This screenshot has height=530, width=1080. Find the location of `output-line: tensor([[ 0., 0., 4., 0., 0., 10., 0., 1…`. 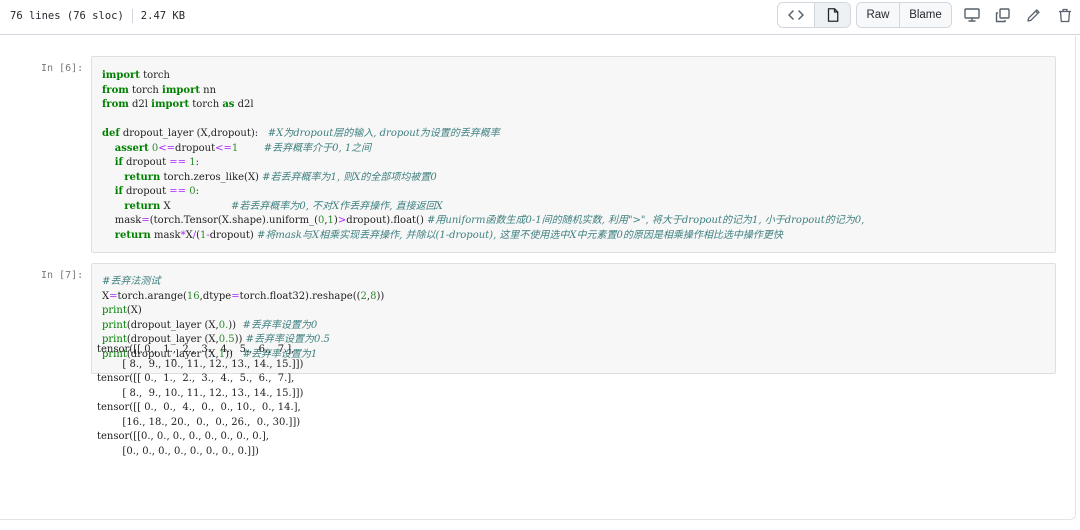

output-line: tensor([[ 0., 0., 4., 0., 0., 10., 0., 1… is located at coordinates (199, 407).